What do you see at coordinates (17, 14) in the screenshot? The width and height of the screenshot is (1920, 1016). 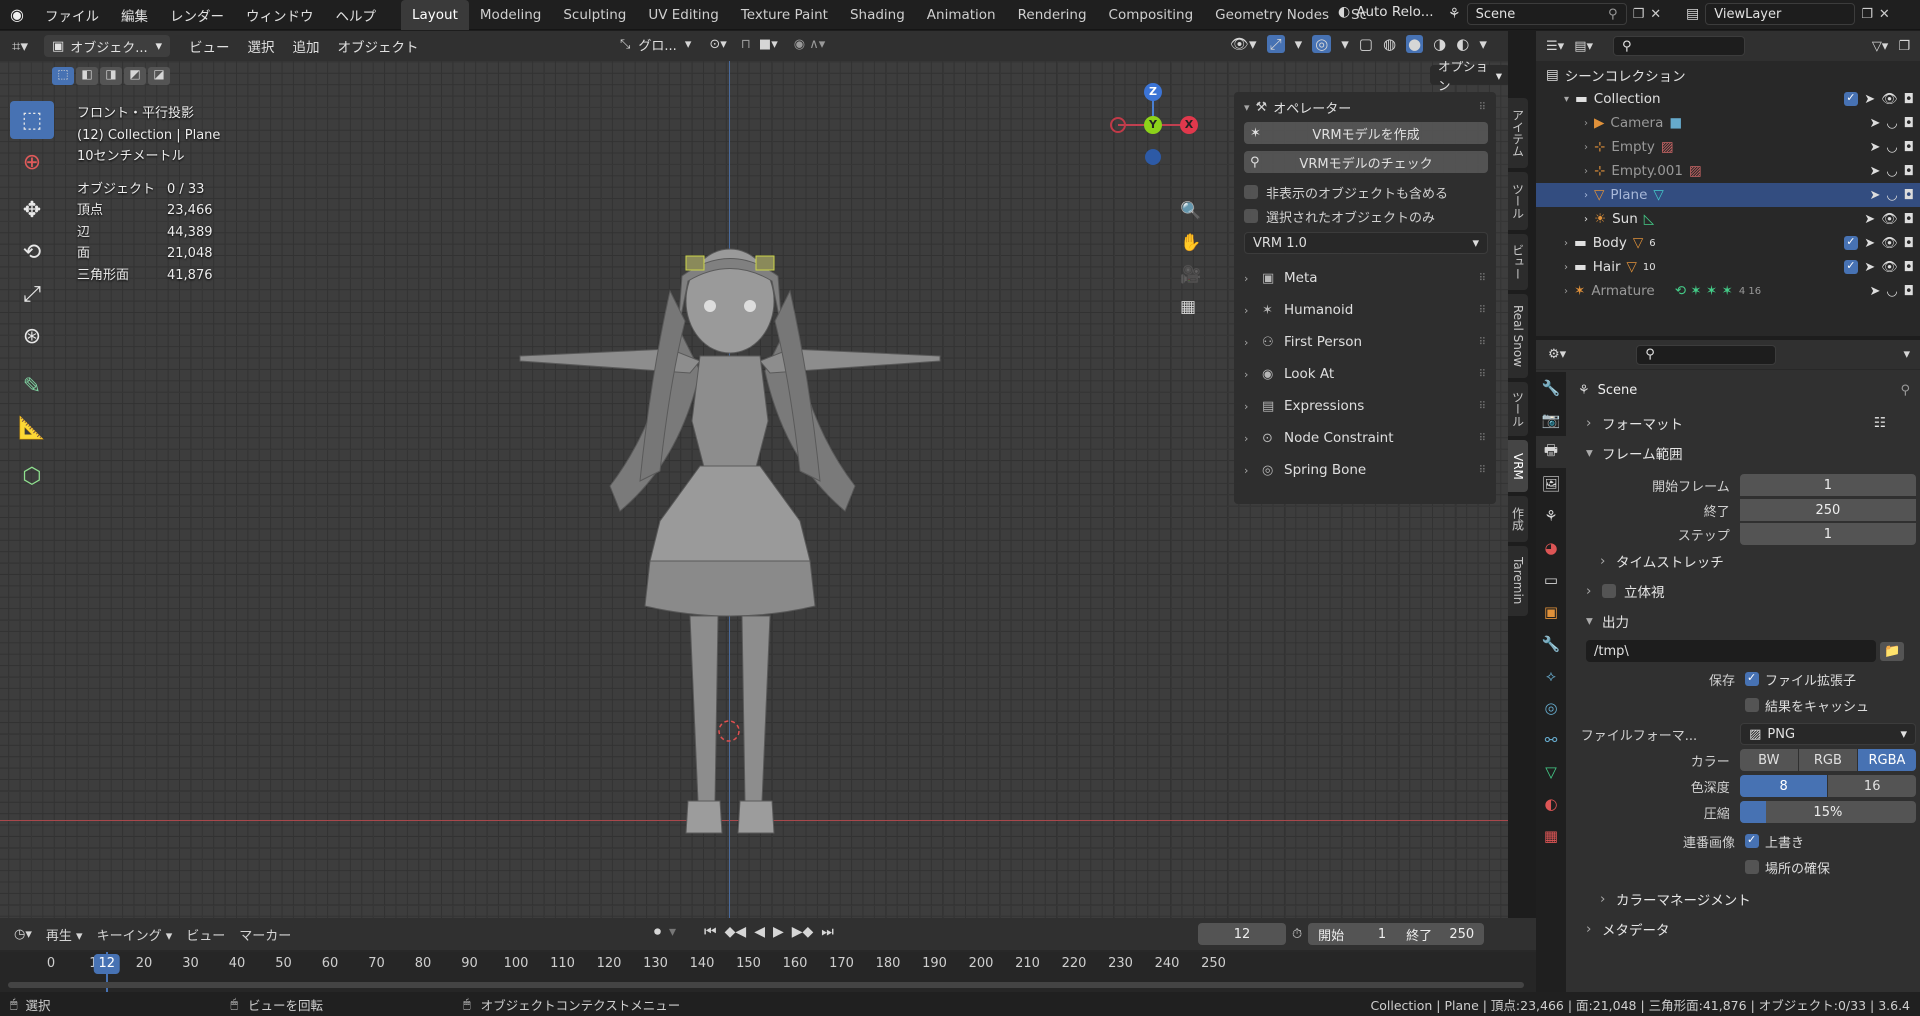 I see `blender-logo-icon: ◉` at bounding box center [17, 14].